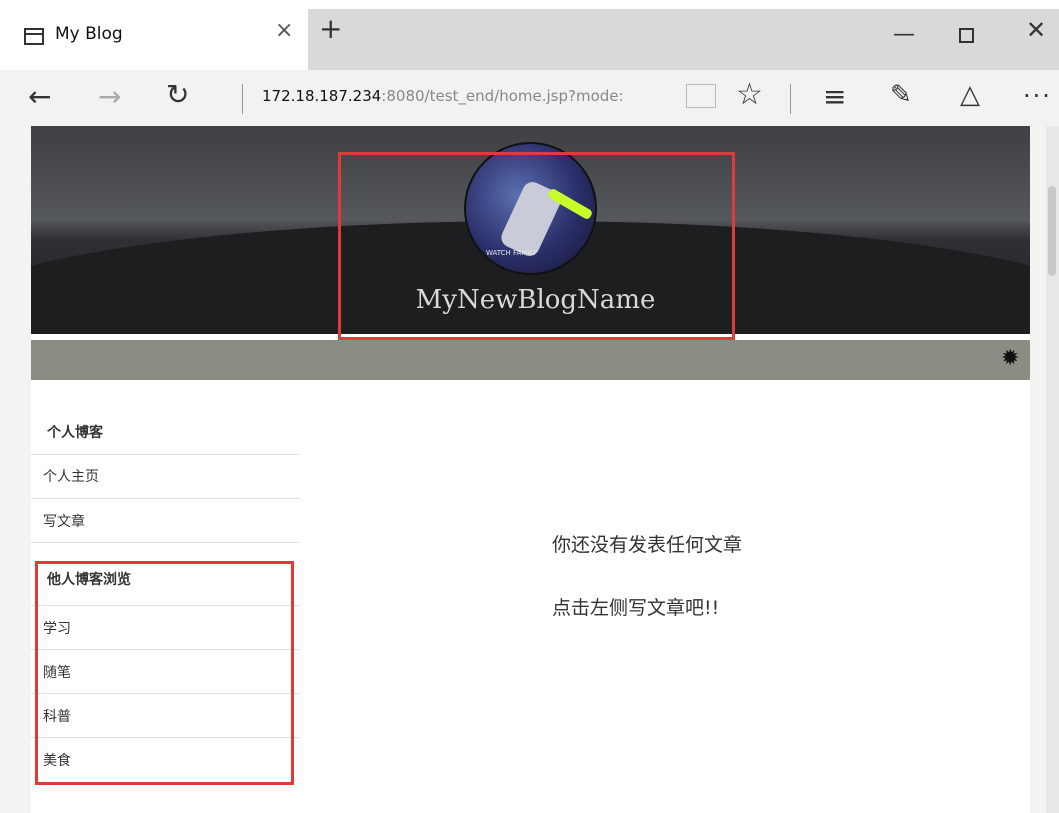 The width and height of the screenshot is (1059, 813). Describe the element at coordinates (901, 95) in the screenshot. I see `web-note-icon: ✎` at that location.